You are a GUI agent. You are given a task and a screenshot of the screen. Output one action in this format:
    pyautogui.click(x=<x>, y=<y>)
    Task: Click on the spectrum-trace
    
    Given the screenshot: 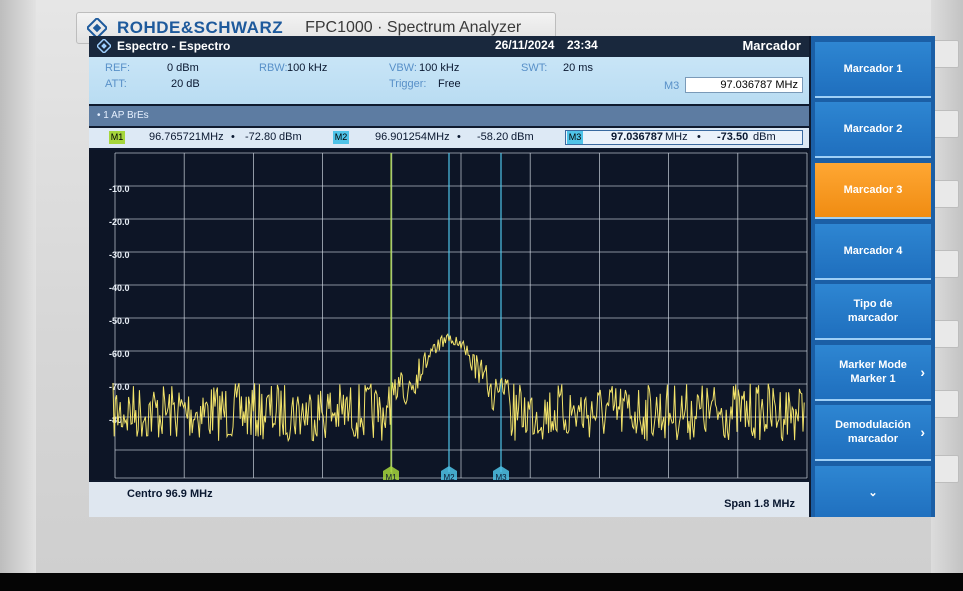 What is the action you would take?
    pyautogui.click(x=458, y=388)
    